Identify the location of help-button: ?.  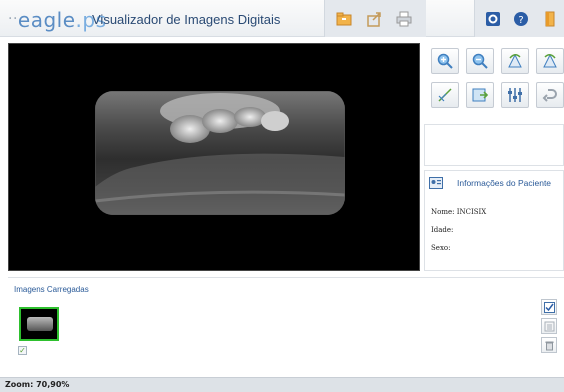
(521, 19).